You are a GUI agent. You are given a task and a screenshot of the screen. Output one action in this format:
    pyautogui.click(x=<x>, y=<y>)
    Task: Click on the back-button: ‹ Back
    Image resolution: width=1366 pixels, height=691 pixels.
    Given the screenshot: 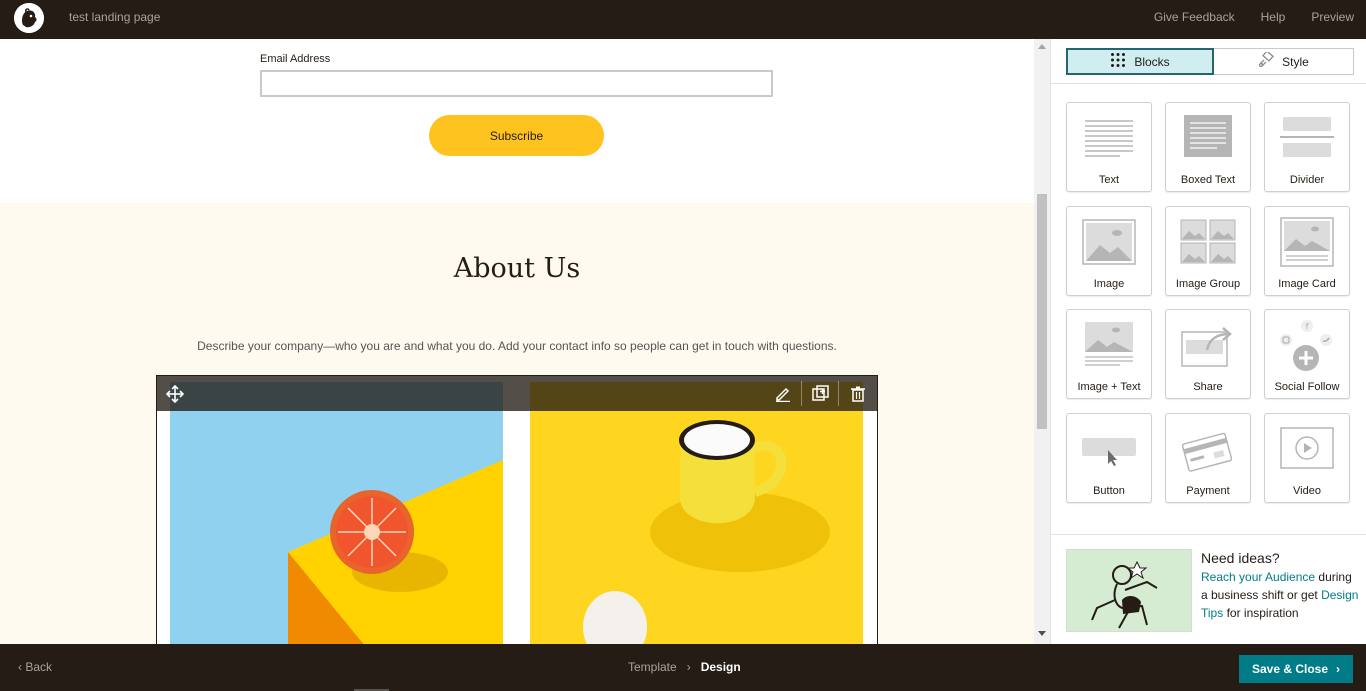 What is the action you would take?
    pyautogui.click(x=35, y=667)
    